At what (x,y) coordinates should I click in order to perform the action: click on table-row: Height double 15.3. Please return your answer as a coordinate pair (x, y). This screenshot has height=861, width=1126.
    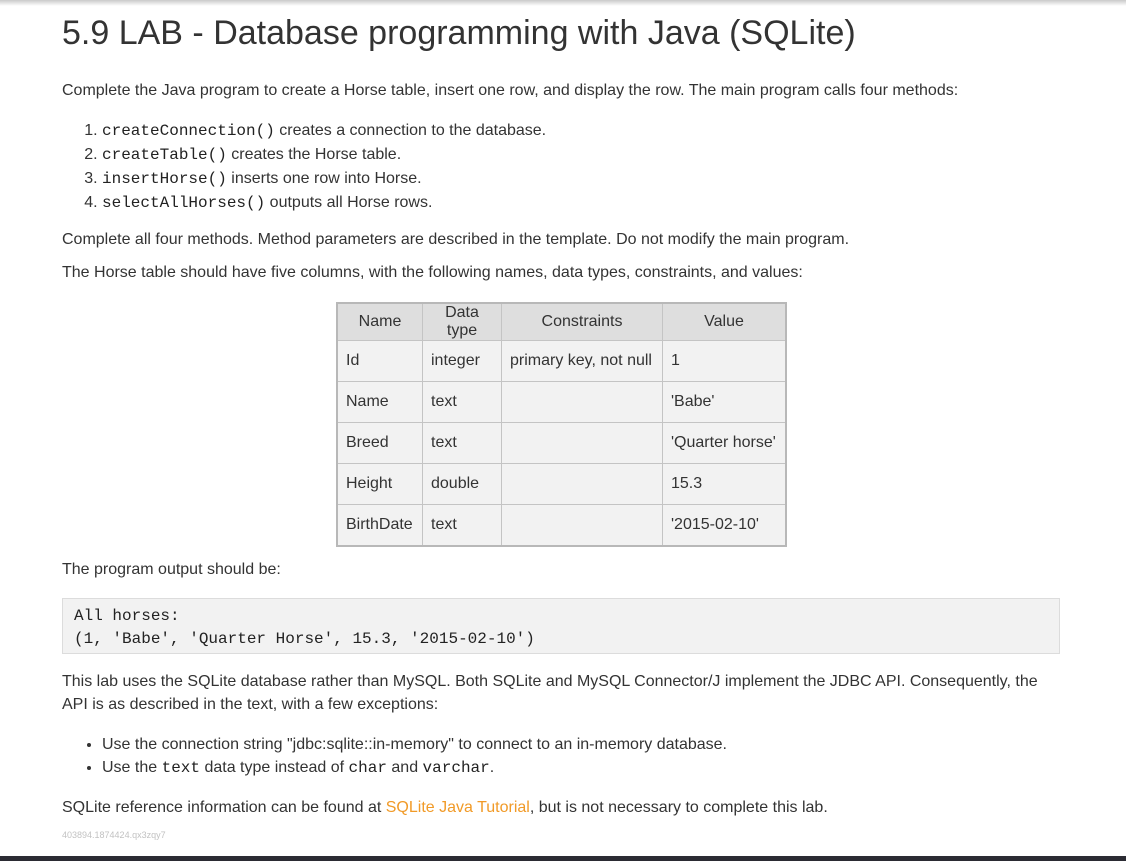
    Looking at the image, I should click on (561, 484).